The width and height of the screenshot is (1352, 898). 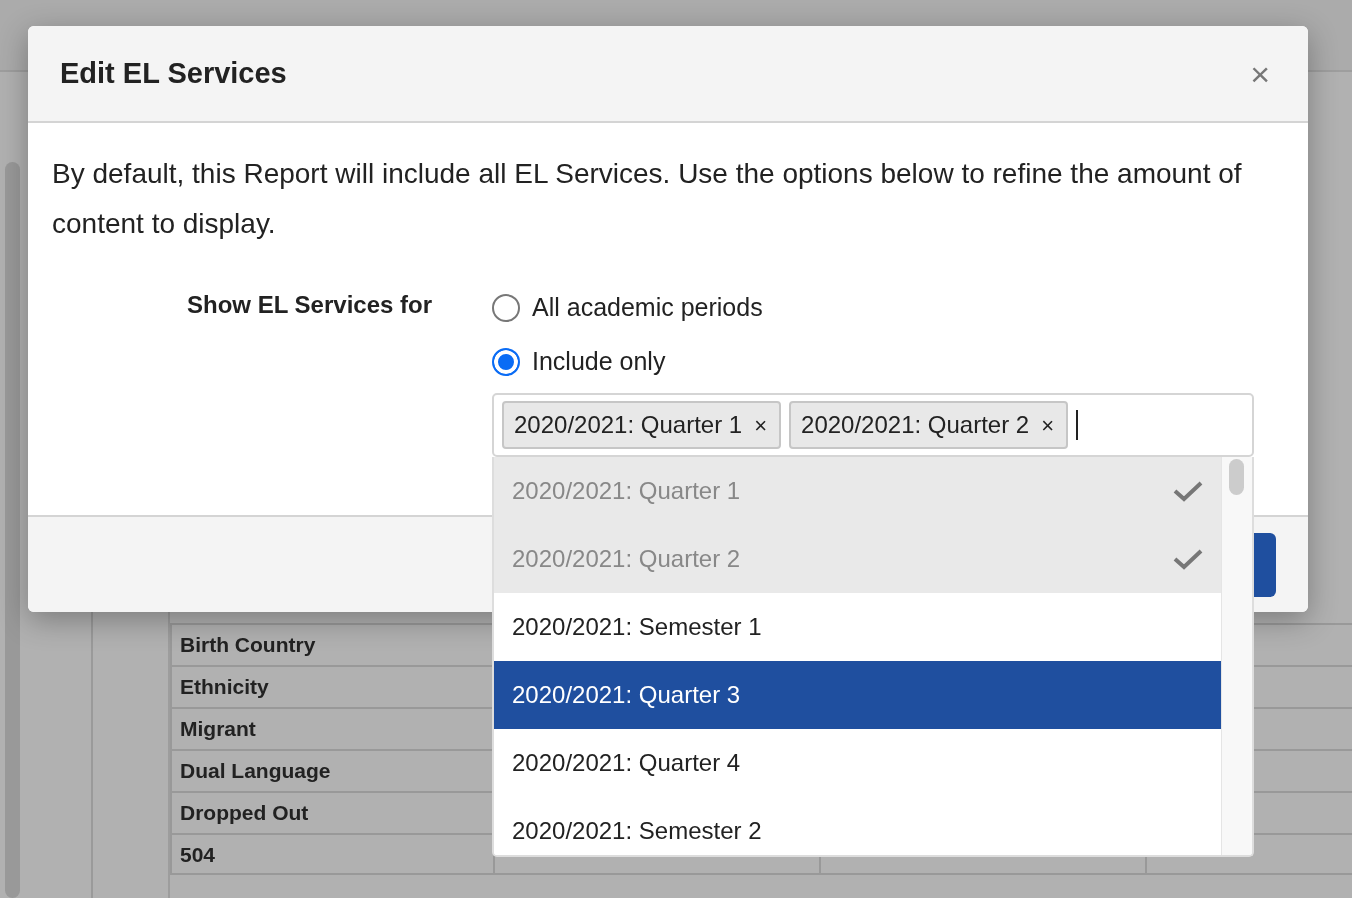 I want to click on tag-label: 2020/2021: Quarter 1, so click(x=628, y=425).